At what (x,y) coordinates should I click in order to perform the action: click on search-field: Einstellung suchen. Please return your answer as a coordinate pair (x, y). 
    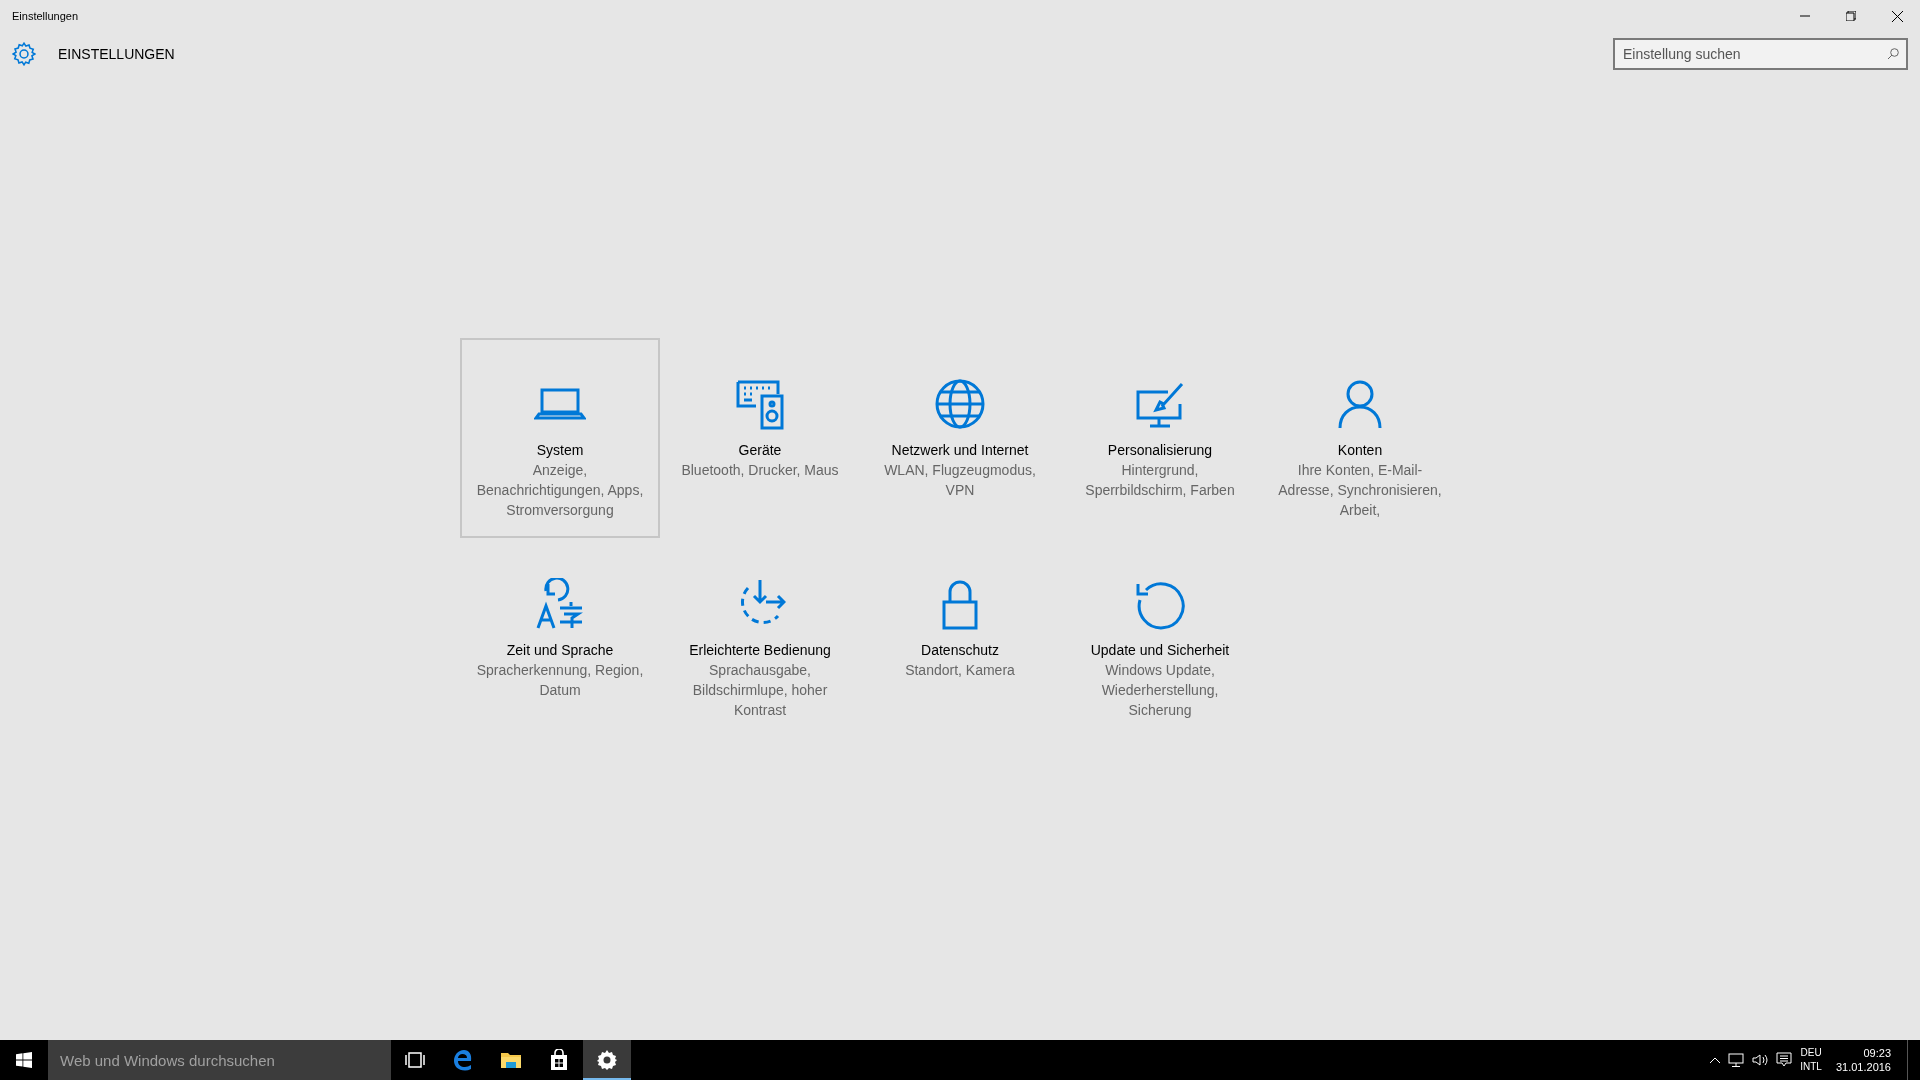
    Looking at the image, I should click on (1760, 54).